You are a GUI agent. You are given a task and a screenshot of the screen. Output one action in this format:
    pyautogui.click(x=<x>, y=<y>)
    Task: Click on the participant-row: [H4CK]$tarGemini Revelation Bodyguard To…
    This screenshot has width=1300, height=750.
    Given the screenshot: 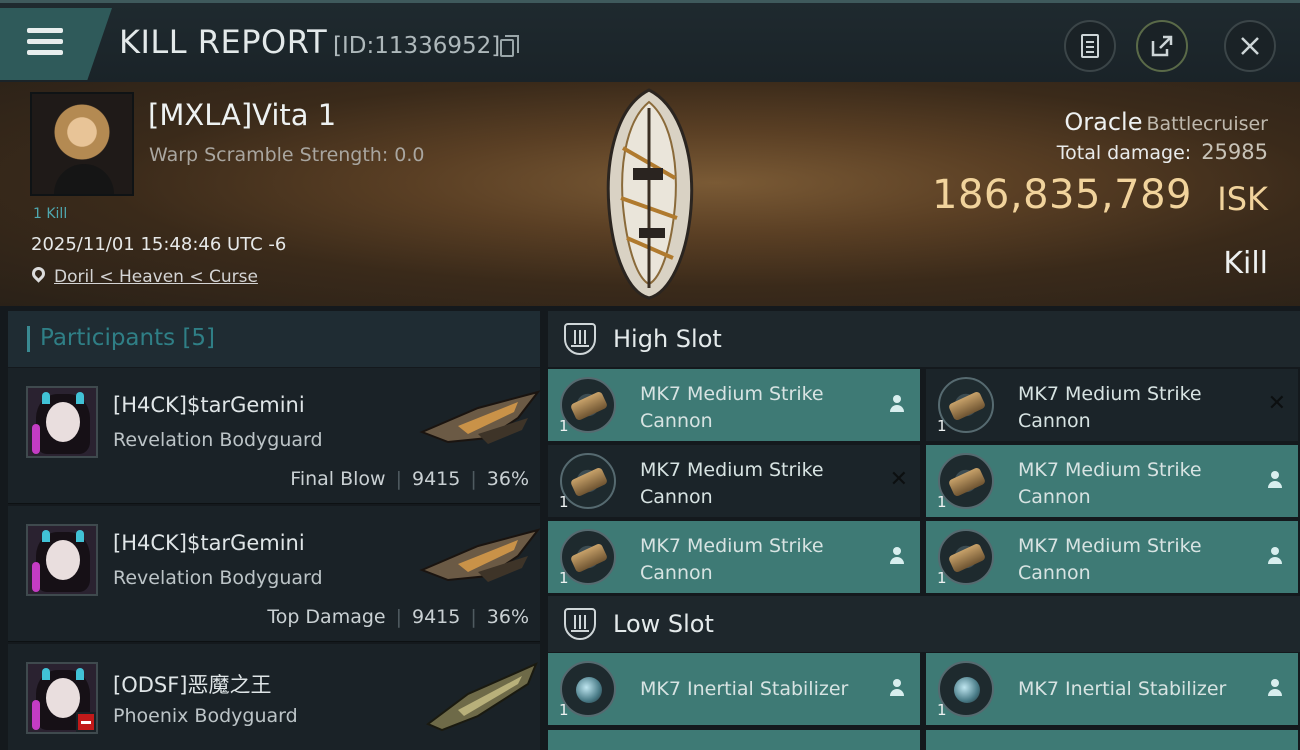 What is the action you would take?
    pyautogui.click(x=274, y=574)
    